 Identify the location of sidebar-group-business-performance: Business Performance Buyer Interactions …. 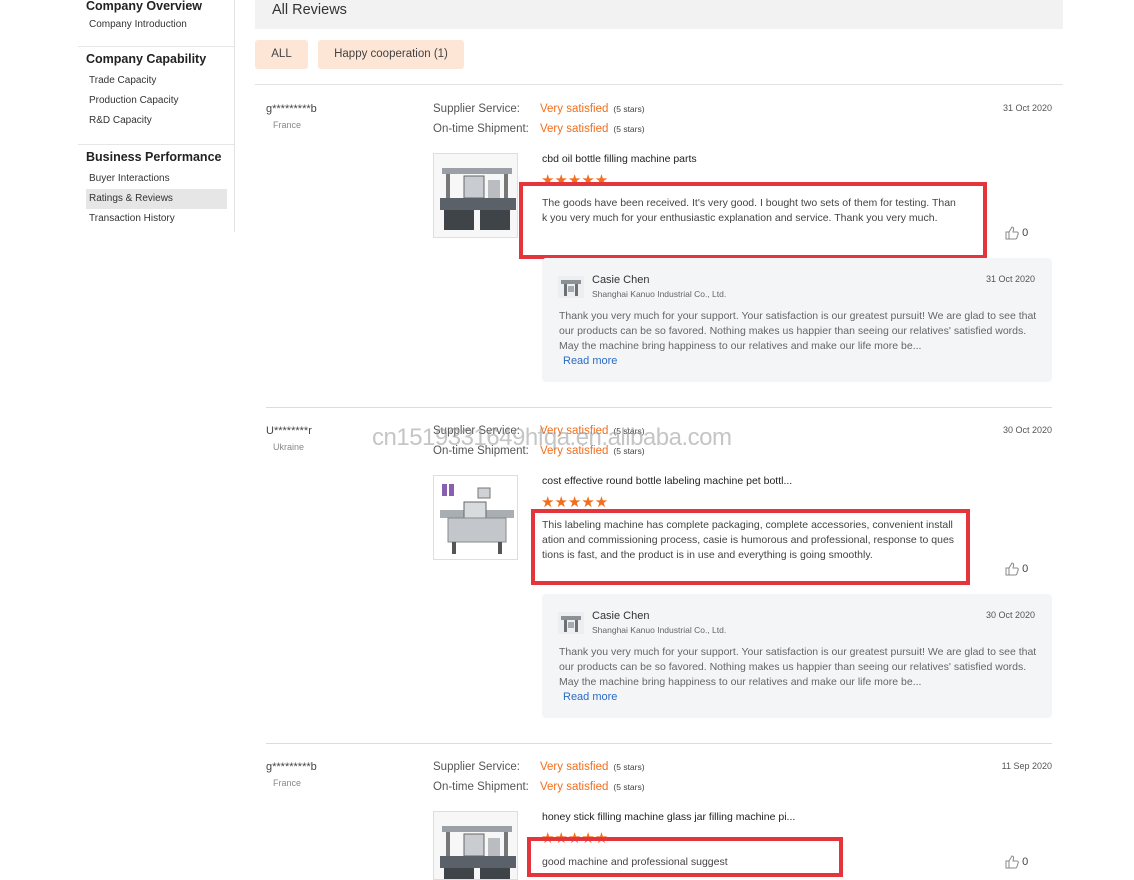
(156, 186).